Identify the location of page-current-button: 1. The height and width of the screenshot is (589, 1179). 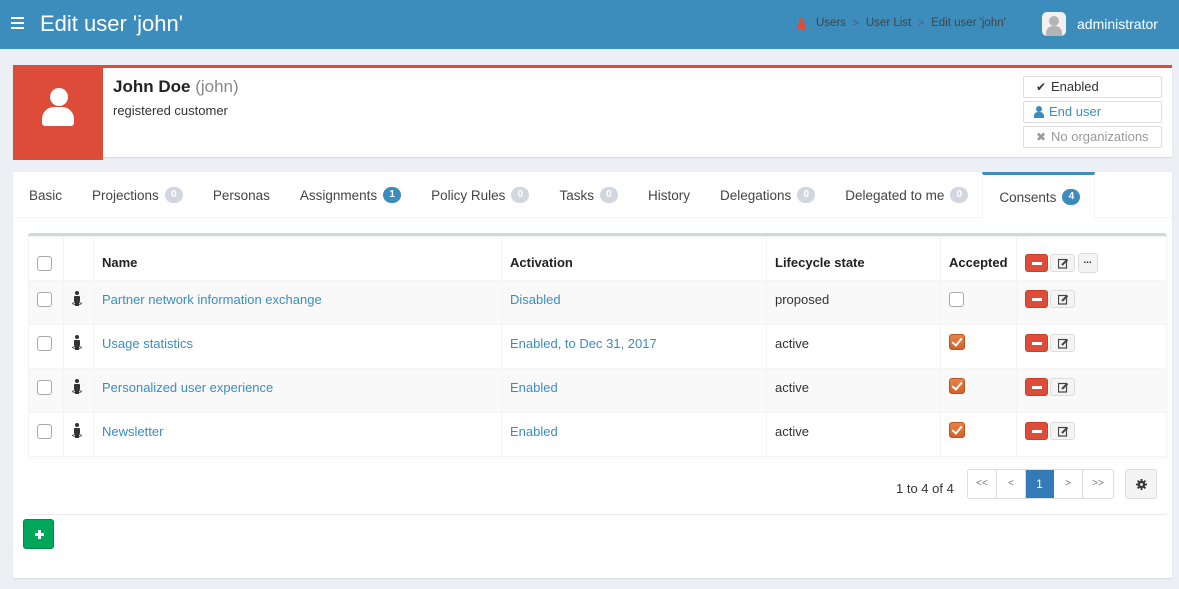
(1040, 484).